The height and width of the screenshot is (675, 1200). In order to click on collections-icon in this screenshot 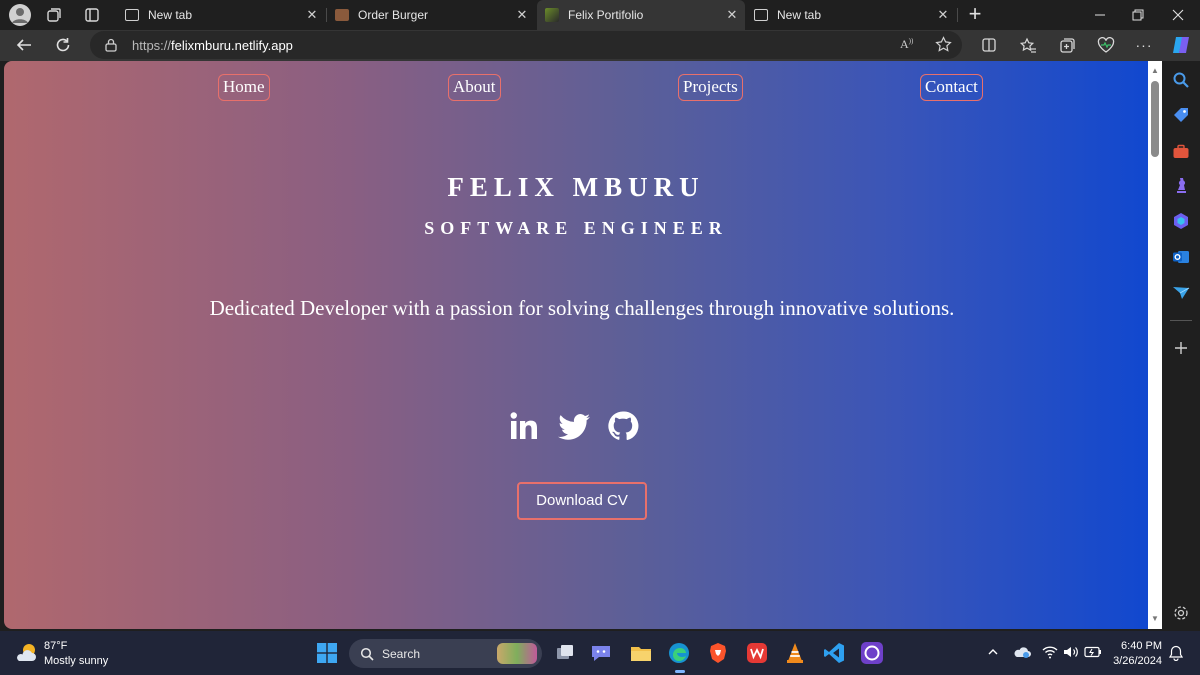, I will do `click(1067, 45)`.